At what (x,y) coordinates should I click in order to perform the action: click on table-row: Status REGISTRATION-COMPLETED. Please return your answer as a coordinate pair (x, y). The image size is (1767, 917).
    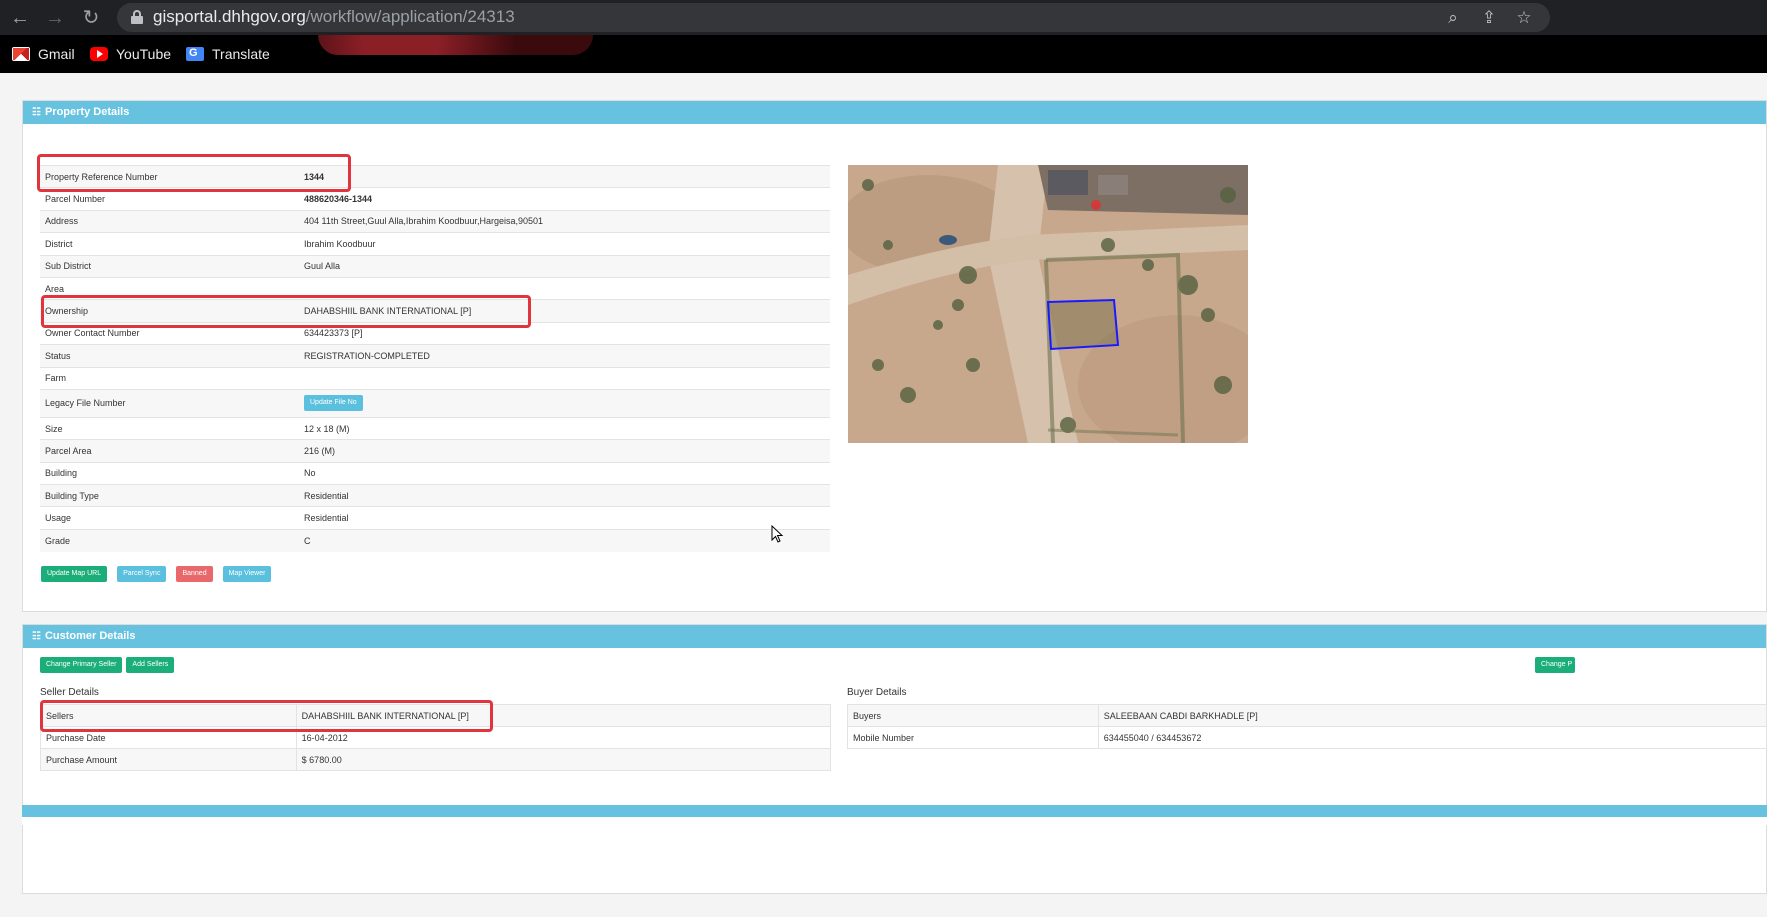
    Looking at the image, I should click on (435, 356).